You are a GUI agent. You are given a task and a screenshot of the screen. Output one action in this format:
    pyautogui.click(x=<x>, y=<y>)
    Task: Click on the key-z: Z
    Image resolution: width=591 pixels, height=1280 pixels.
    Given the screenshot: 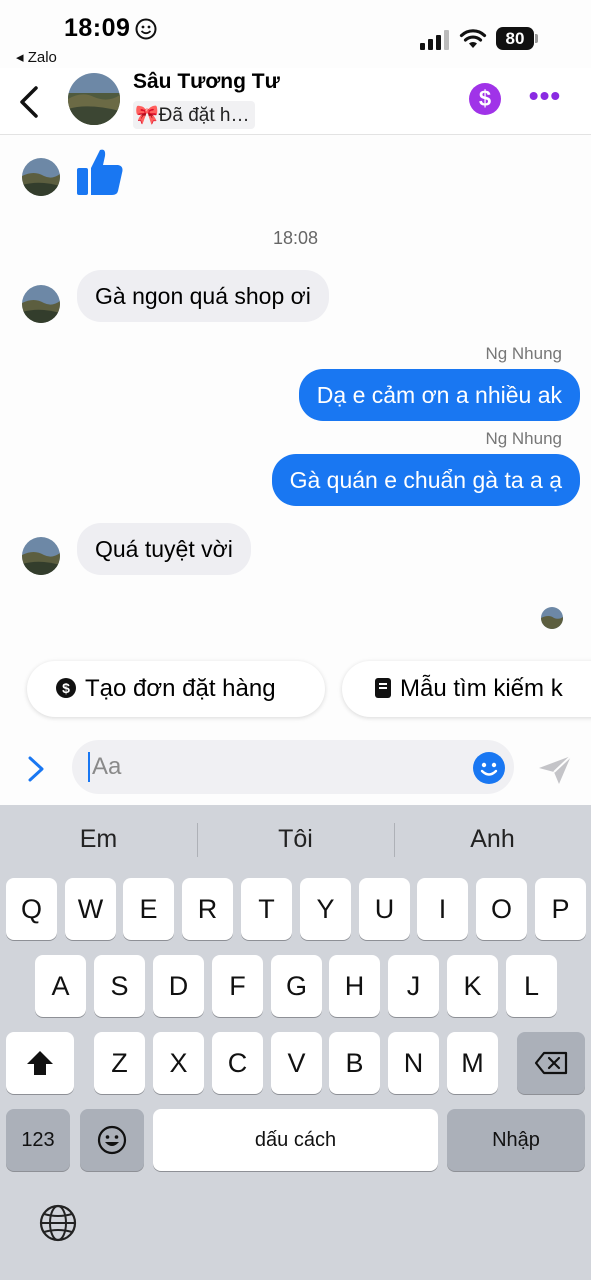 What is the action you would take?
    pyautogui.click(x=119, y=1063)
    